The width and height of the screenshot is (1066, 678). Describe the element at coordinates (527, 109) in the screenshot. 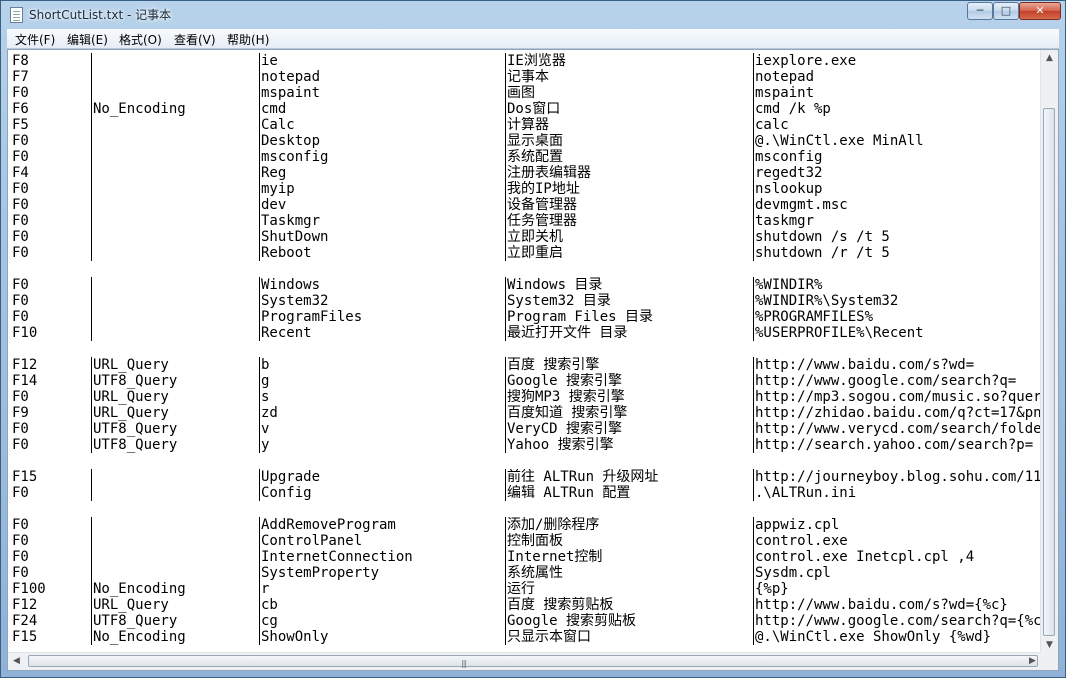

I see `text-line: F6 No_Encoding cmd Dos窗口 cmd /k %p` at that location.